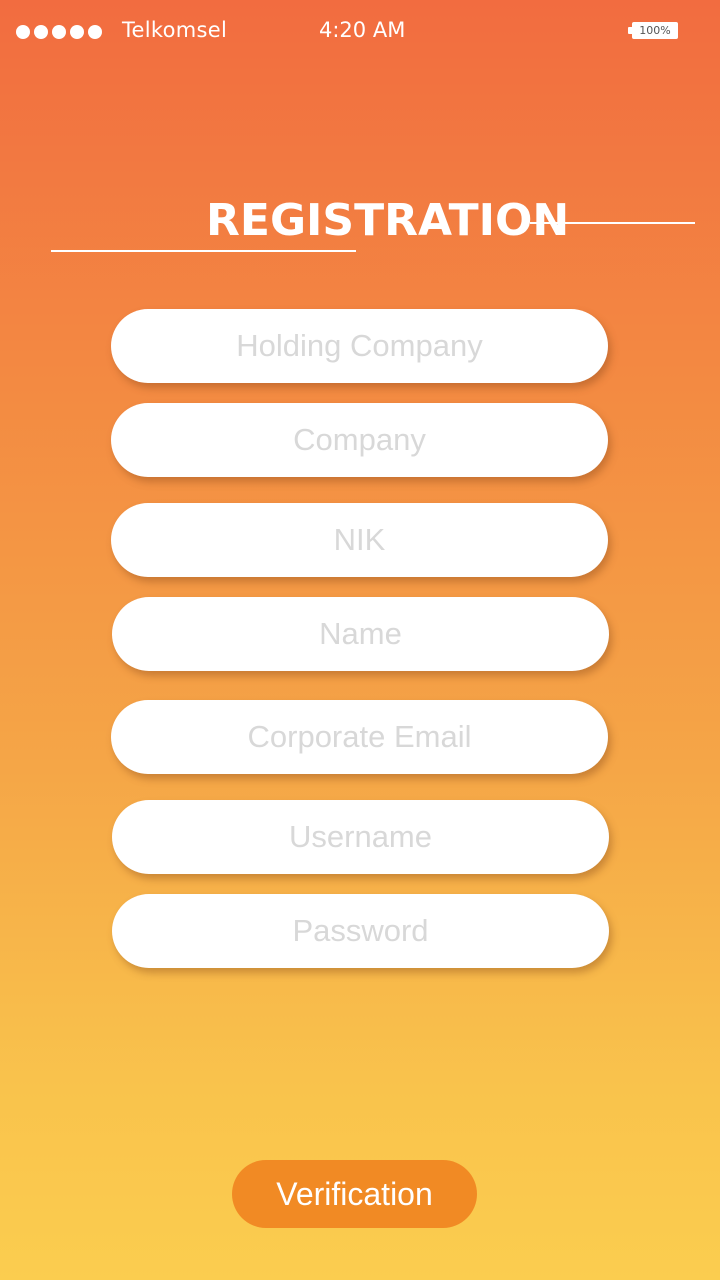  I want to click on name-field, so click(360, 634).